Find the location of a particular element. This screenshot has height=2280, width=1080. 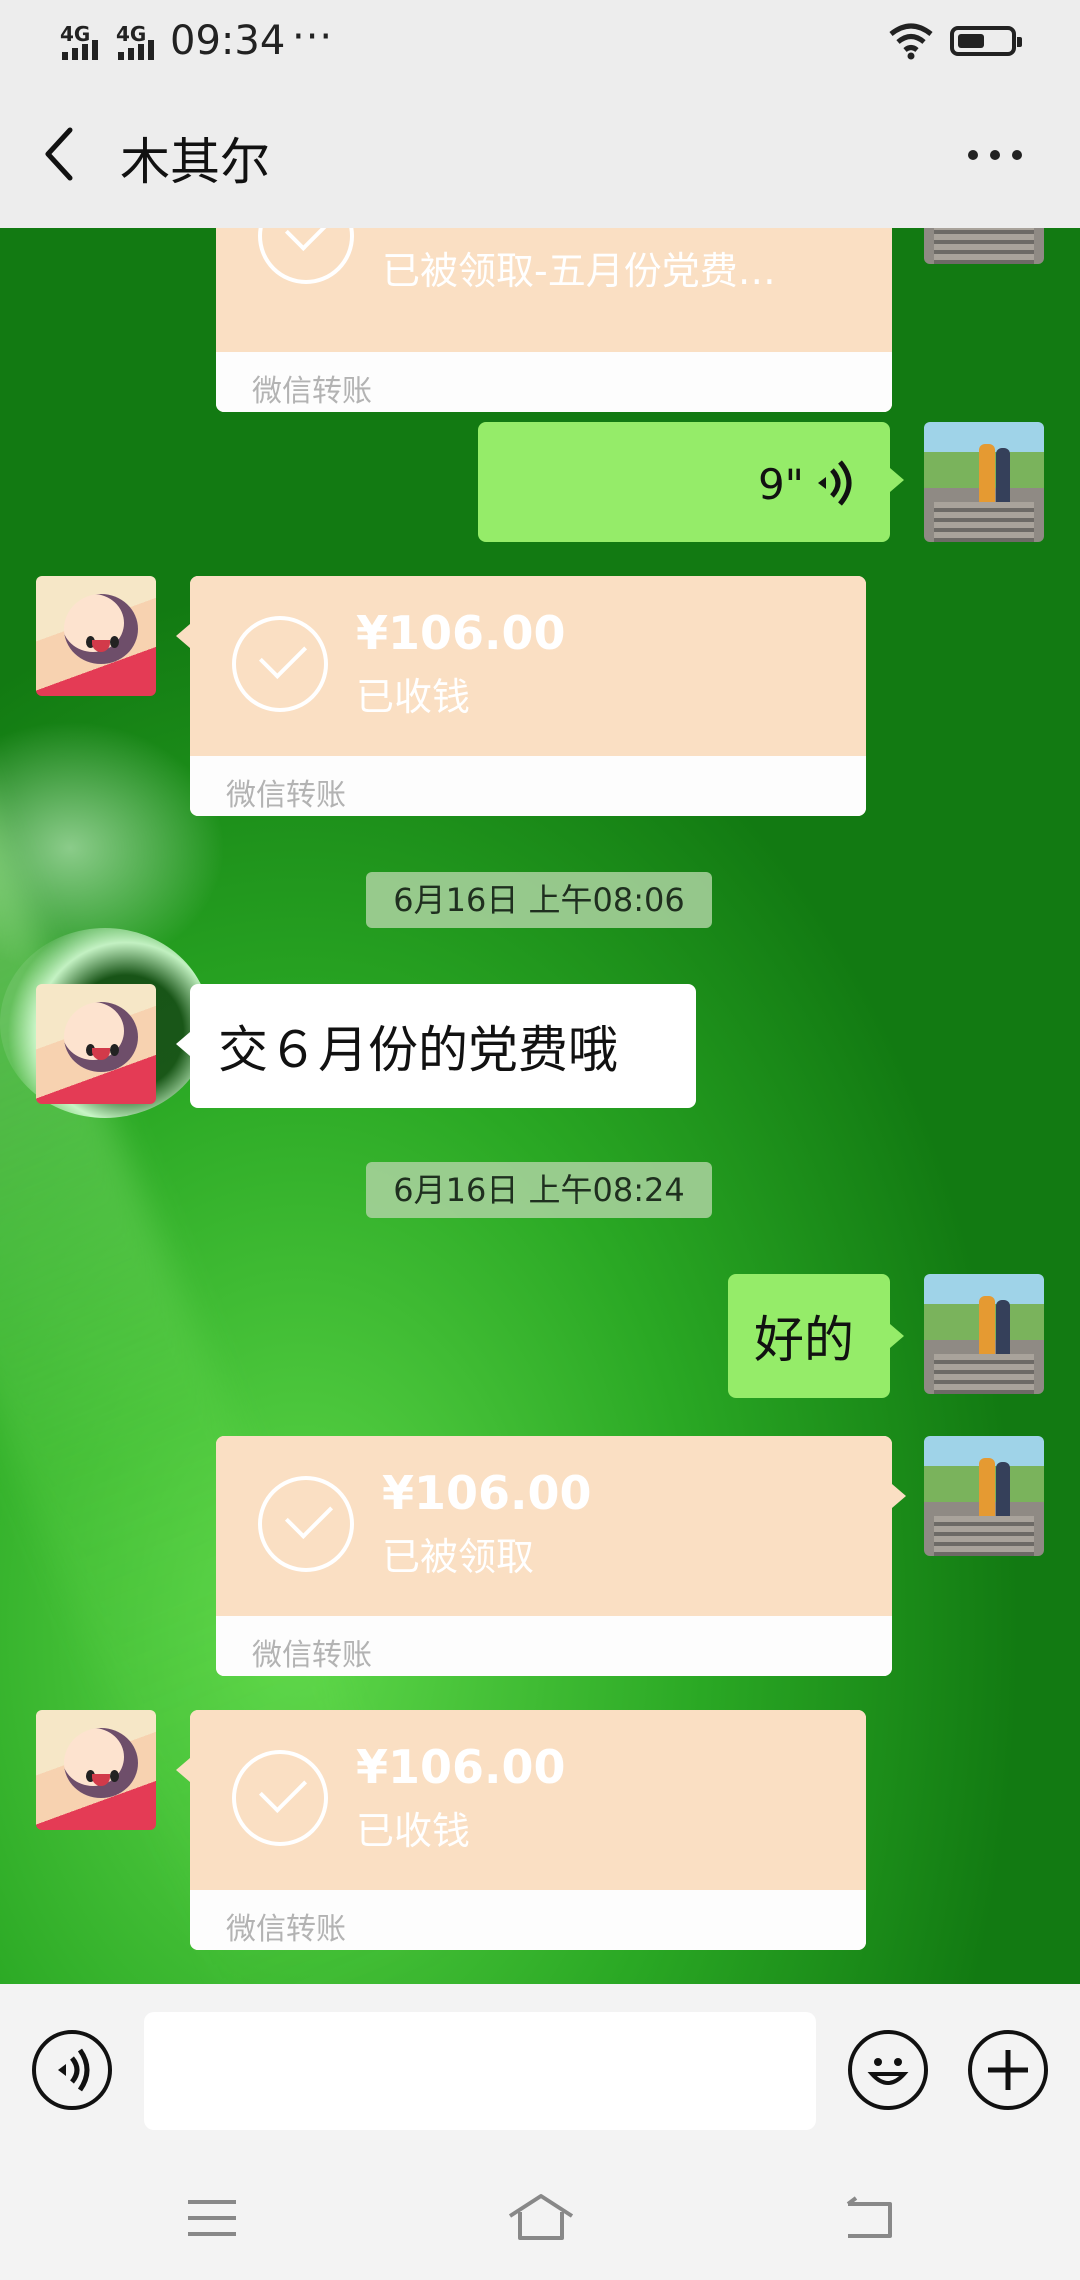

more-options-icon is located at coordinates (995, 154).